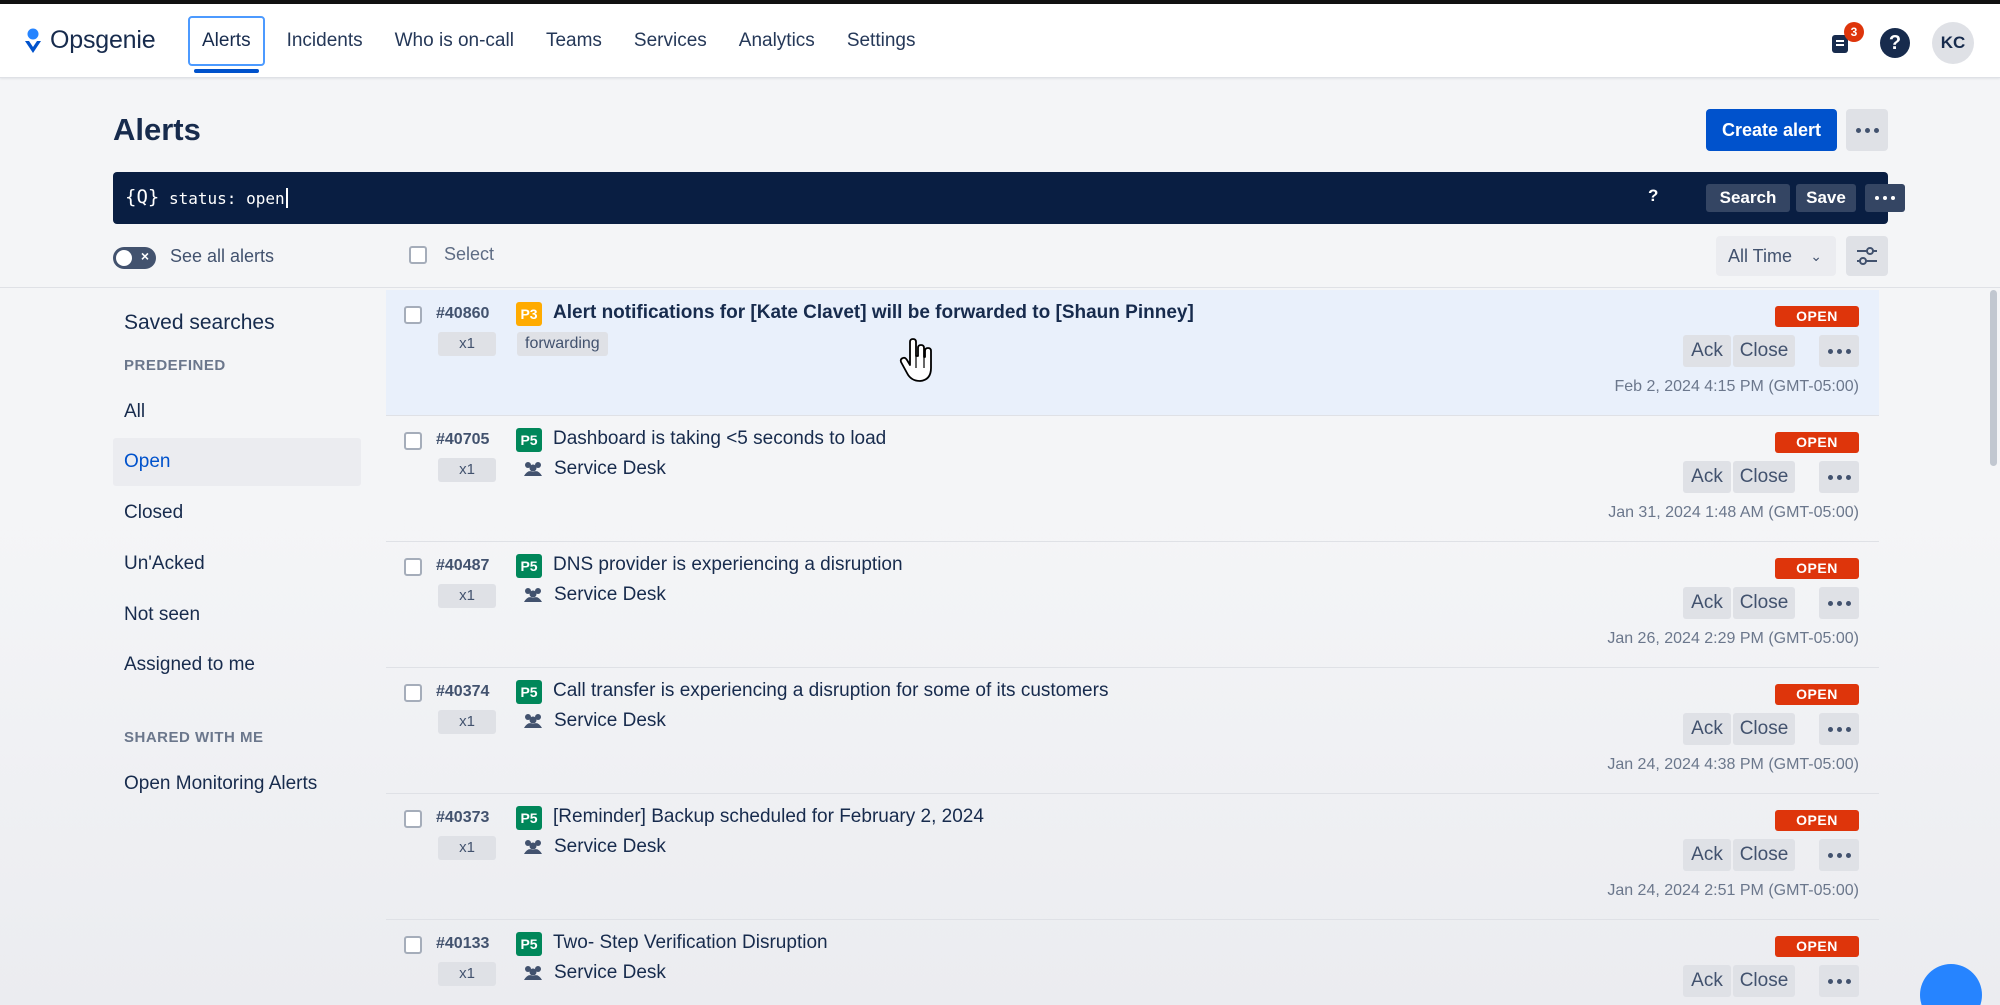  Describe the element at coordinates (237, 513) in the screenshot. I see `sidebar-item-closed: Closed` at that location.